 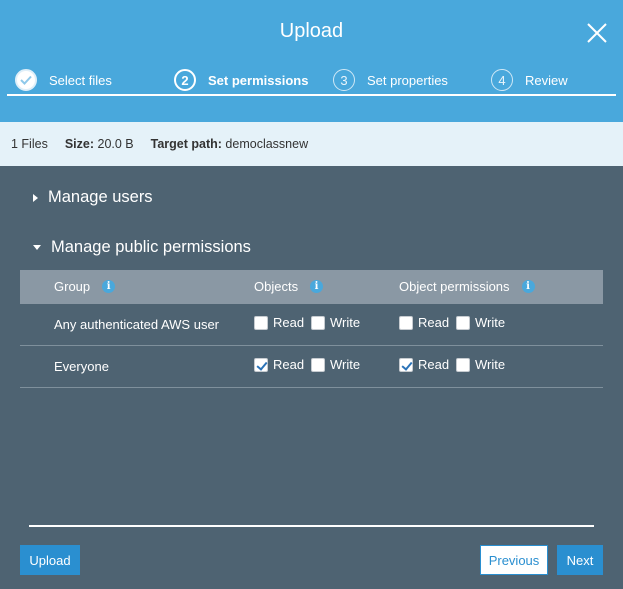 I want to click on next-button: Next, so click(x=580, y=560).